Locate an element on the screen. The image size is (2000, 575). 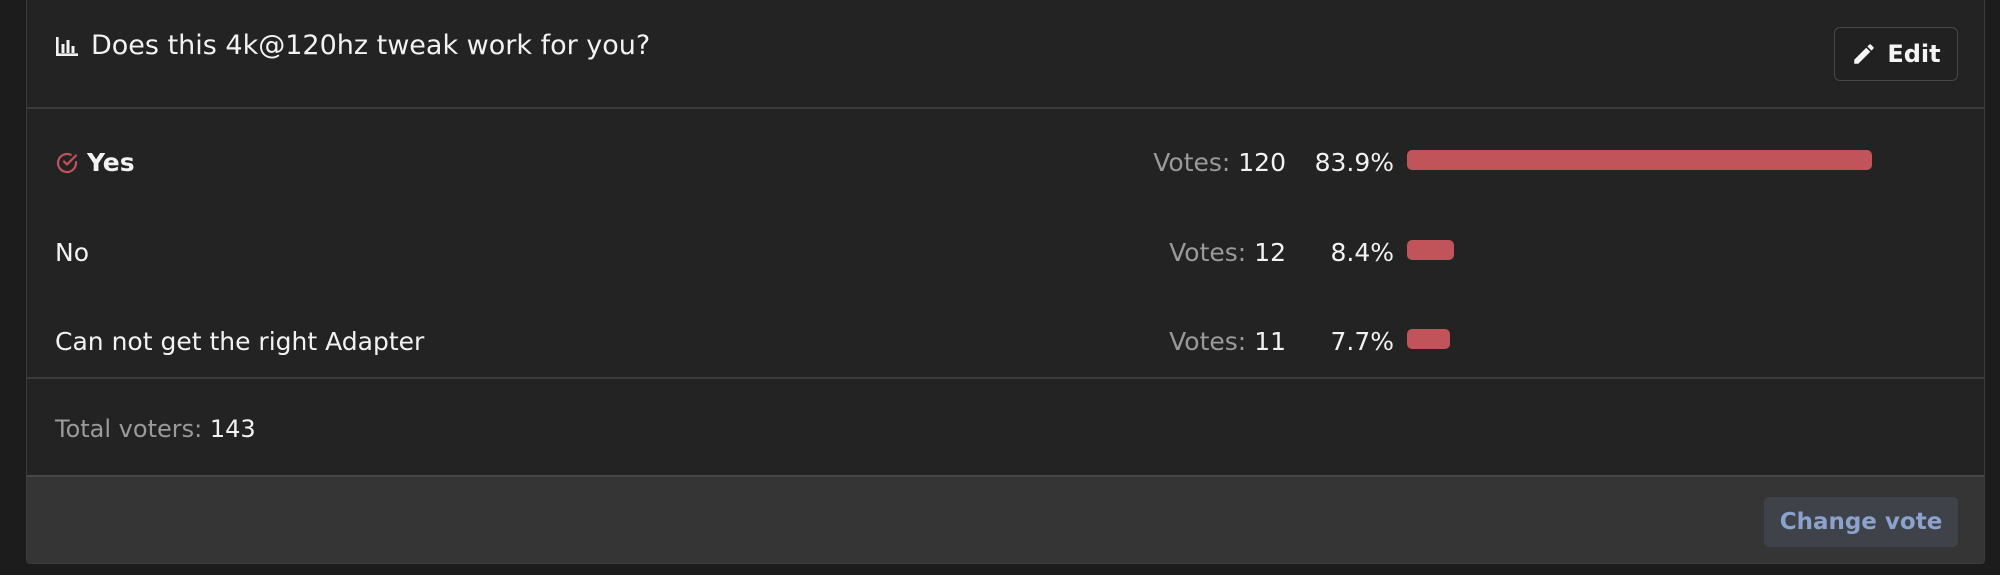
edit-label: Edit is located at coordinates (1914, 54).